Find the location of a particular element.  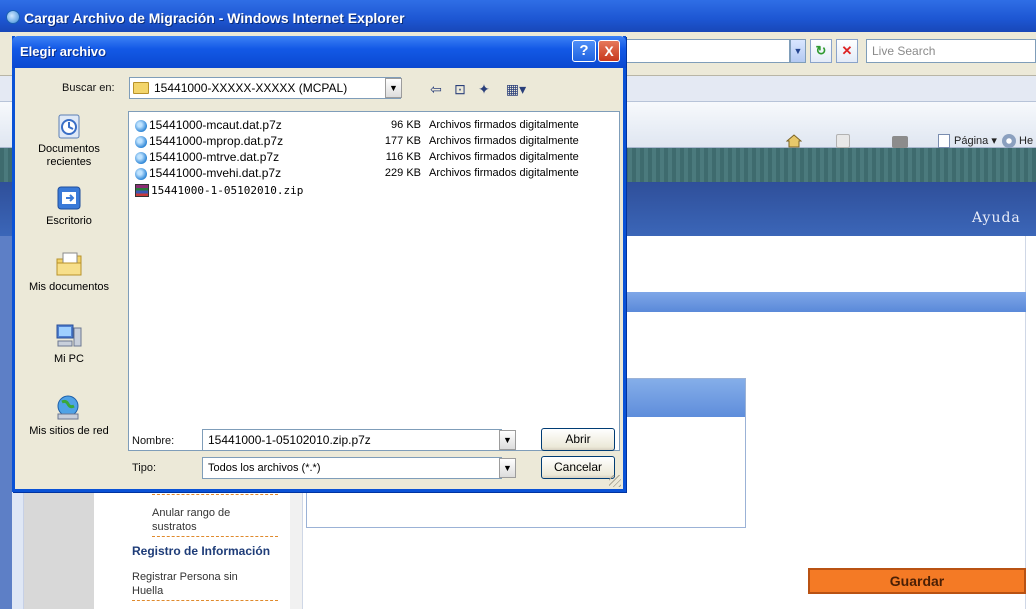

resize-grip is located at coordinates (615, 481).